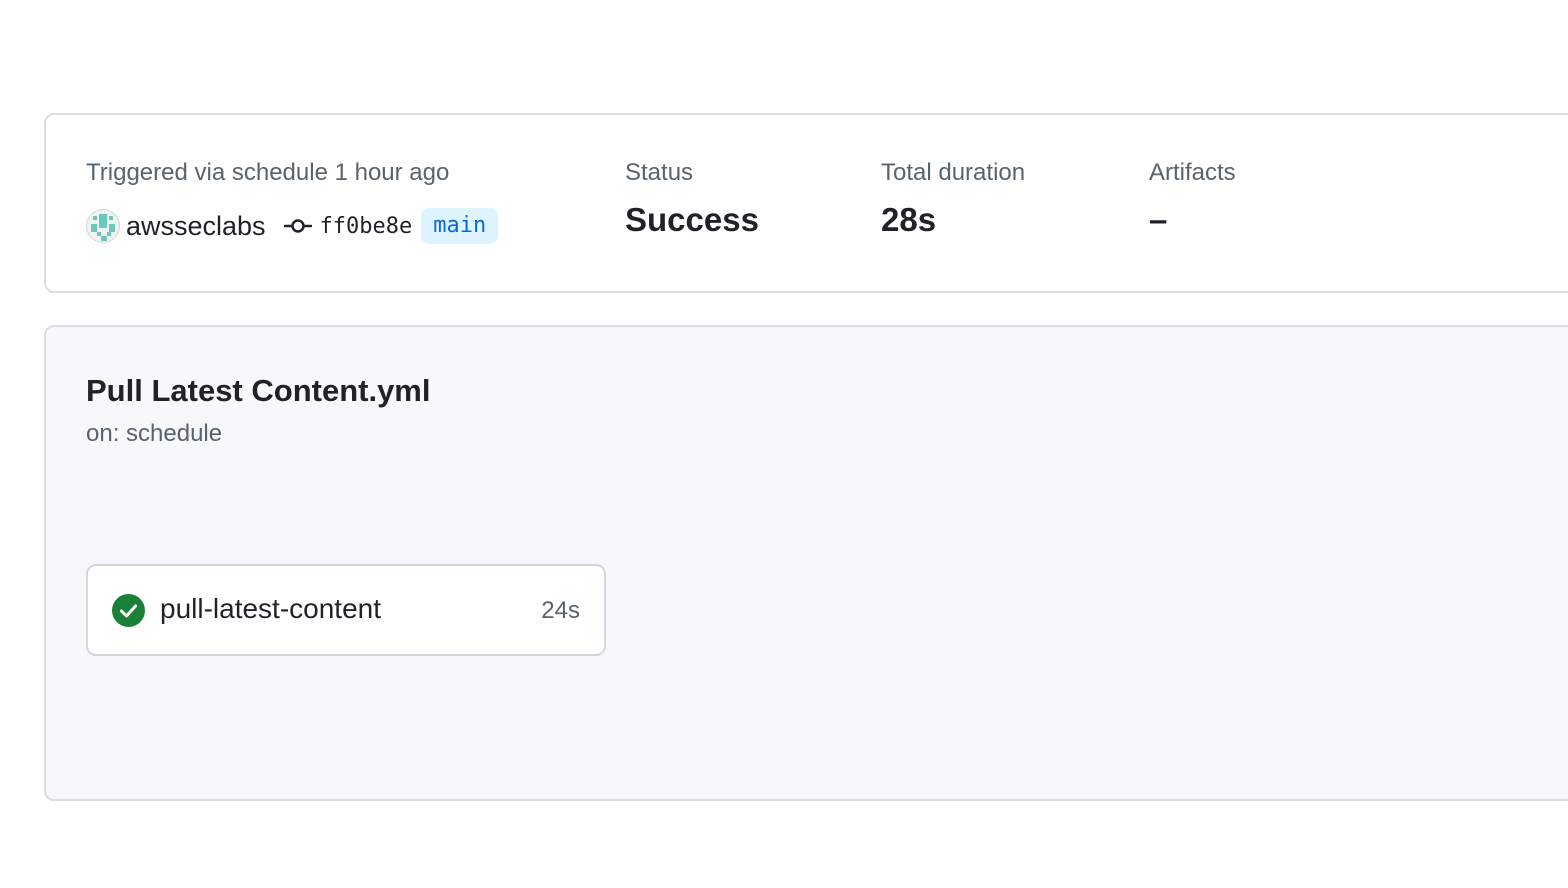 The height and width of the screenshot is (888, 1568). What do you see at coordinates (297, 226) in the screenshot?
I see `git-commit-icon` at bounding box center [297, 226].